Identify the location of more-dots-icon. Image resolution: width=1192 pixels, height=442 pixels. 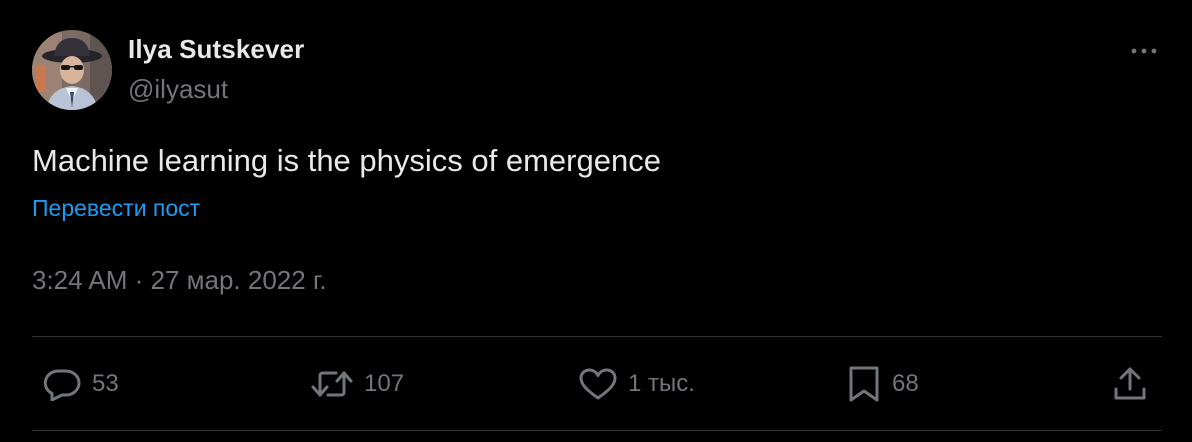
(1144, 51).